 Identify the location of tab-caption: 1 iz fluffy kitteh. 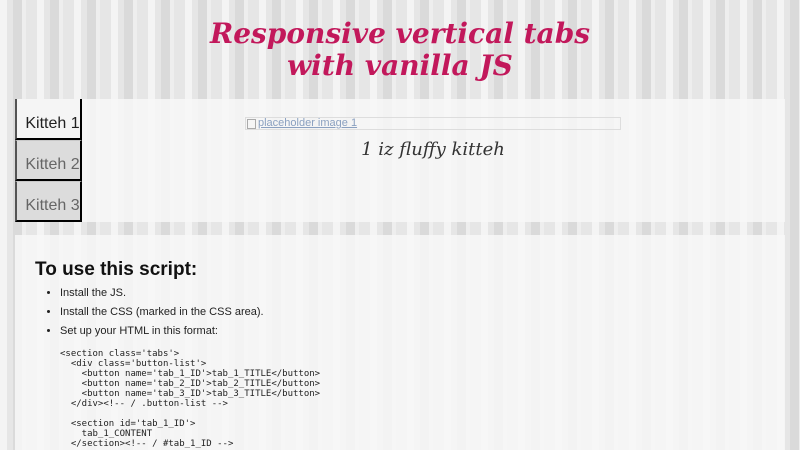
(433, 149).